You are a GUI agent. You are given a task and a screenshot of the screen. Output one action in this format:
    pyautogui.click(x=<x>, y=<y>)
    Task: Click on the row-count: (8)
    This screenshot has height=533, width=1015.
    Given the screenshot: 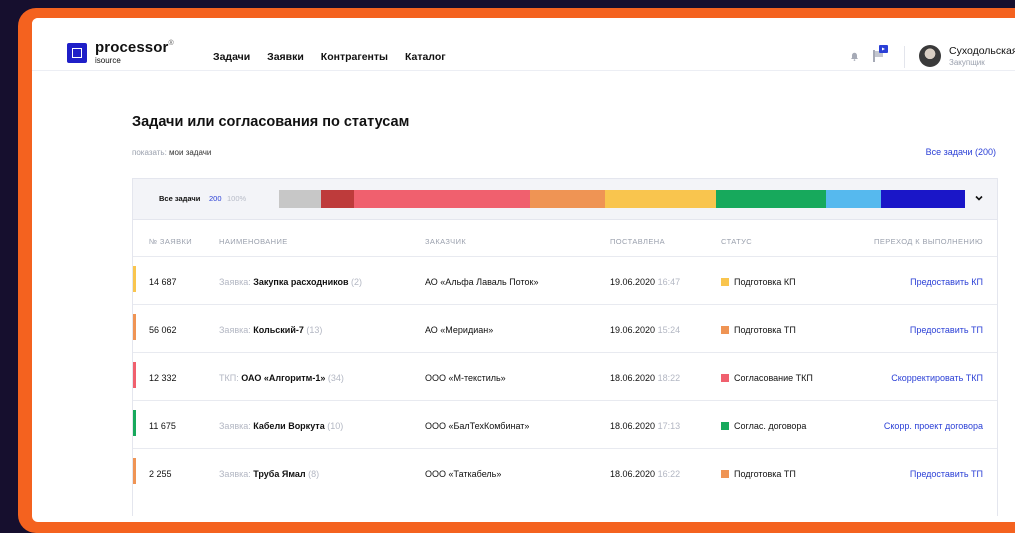 What is the action you would take?
    pyautogui.click(x=314, y=474)
    